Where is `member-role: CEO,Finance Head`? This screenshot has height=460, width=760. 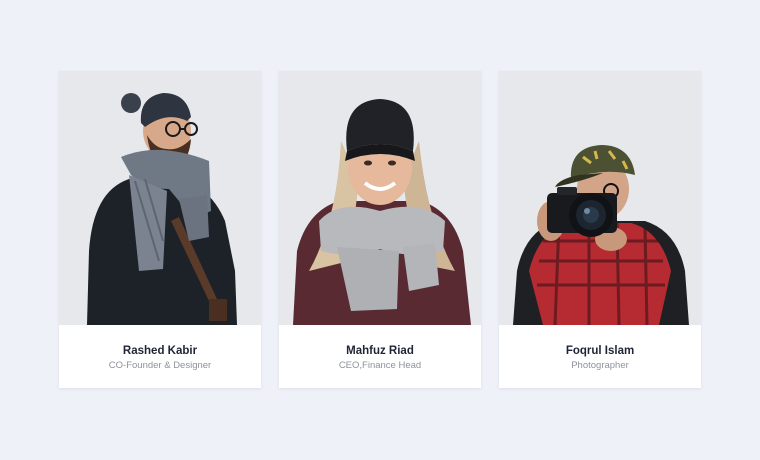
member-role: CEO,Finance Head is located at coordinates (380, 365).